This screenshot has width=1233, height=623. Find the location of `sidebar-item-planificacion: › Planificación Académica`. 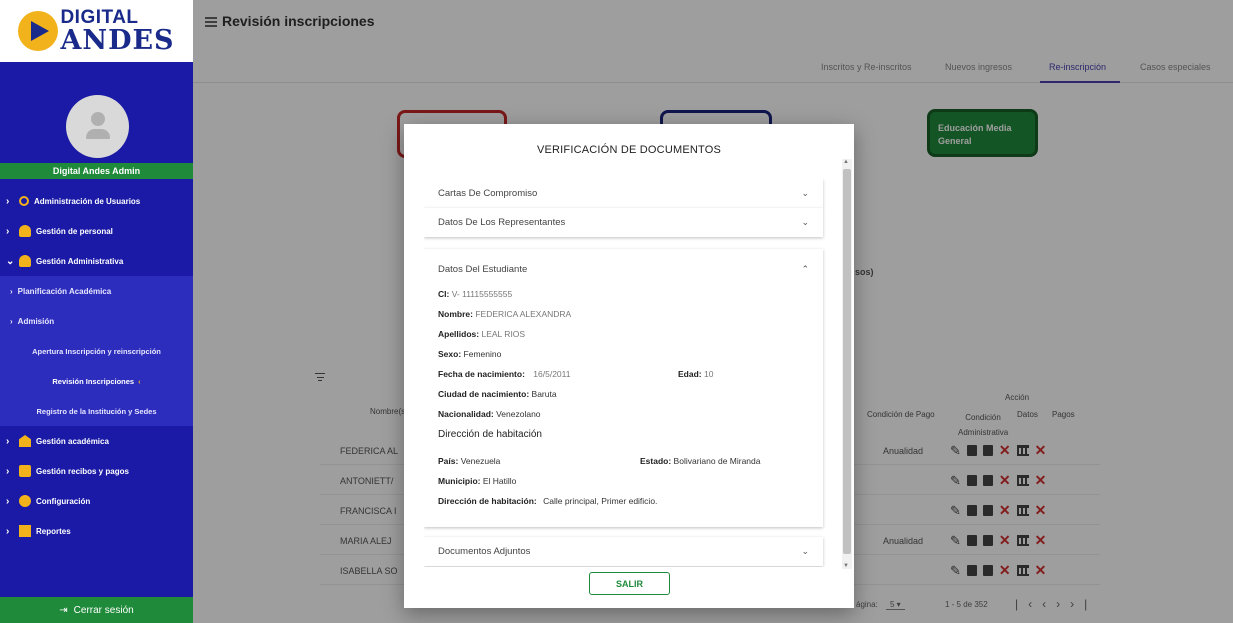

sidebar-item-planificacion: › Planificación Académica is located at coordinates (96, 291).